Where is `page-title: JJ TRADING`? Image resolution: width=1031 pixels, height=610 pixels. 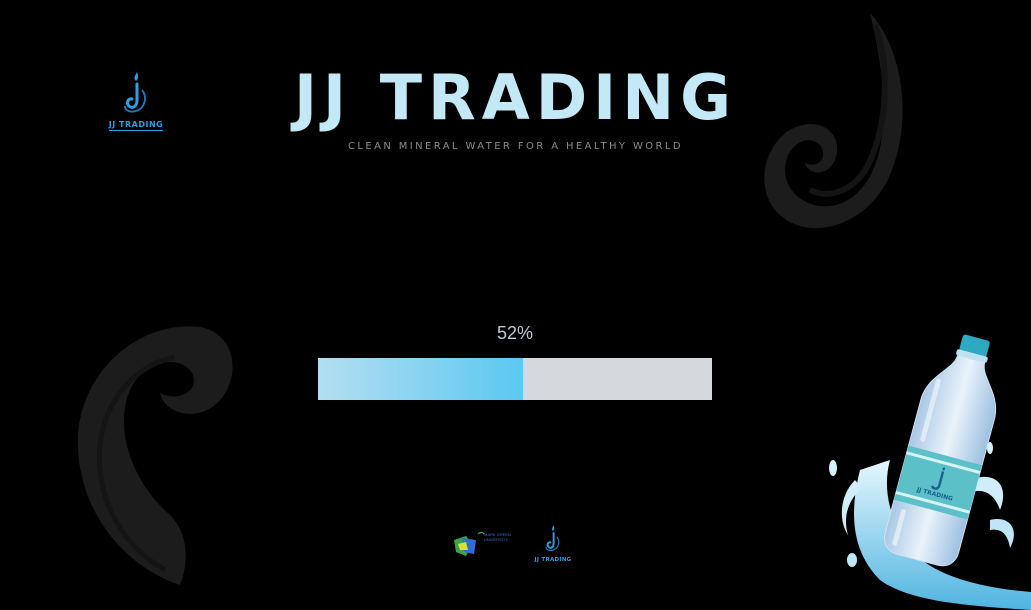 page-title: JJ TRADING is located at coordinates (515, 97).